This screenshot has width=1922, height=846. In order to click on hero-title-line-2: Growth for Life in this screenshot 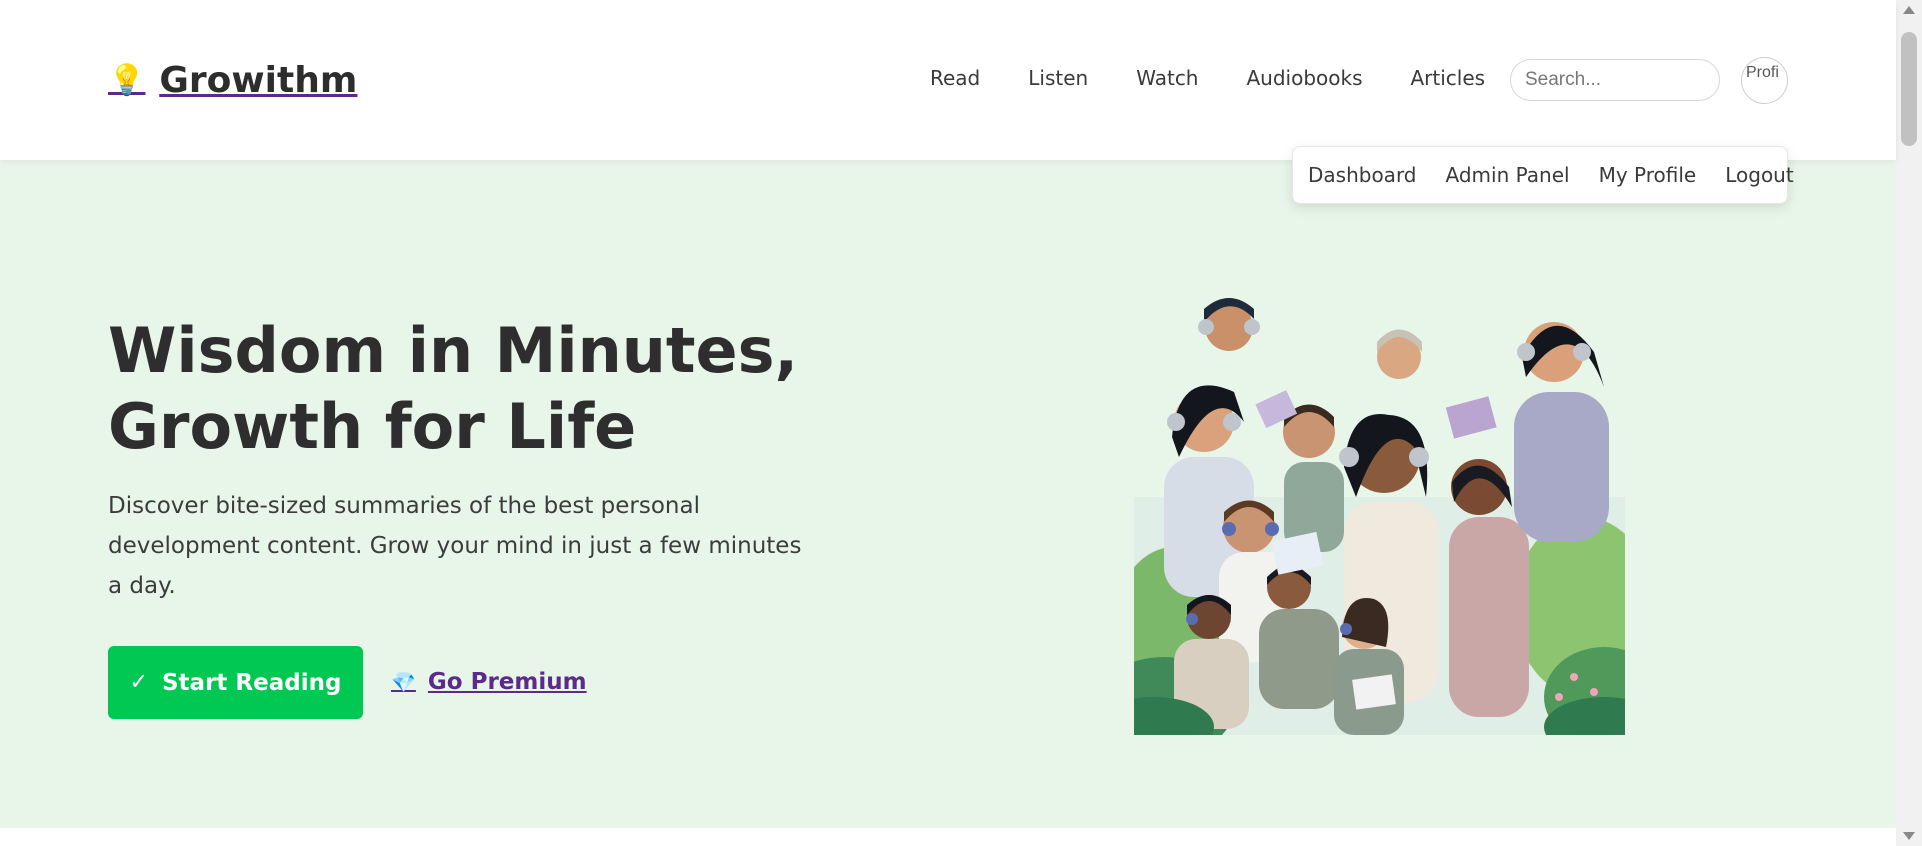, I will do `click(372, 426)`.